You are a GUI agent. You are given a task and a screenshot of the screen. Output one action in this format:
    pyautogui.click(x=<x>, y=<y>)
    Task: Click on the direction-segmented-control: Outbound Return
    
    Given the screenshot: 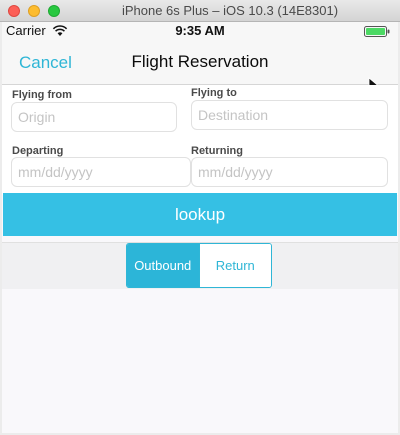 What is the action you would take?
    pyautogui.click(x=199, y=265)
    